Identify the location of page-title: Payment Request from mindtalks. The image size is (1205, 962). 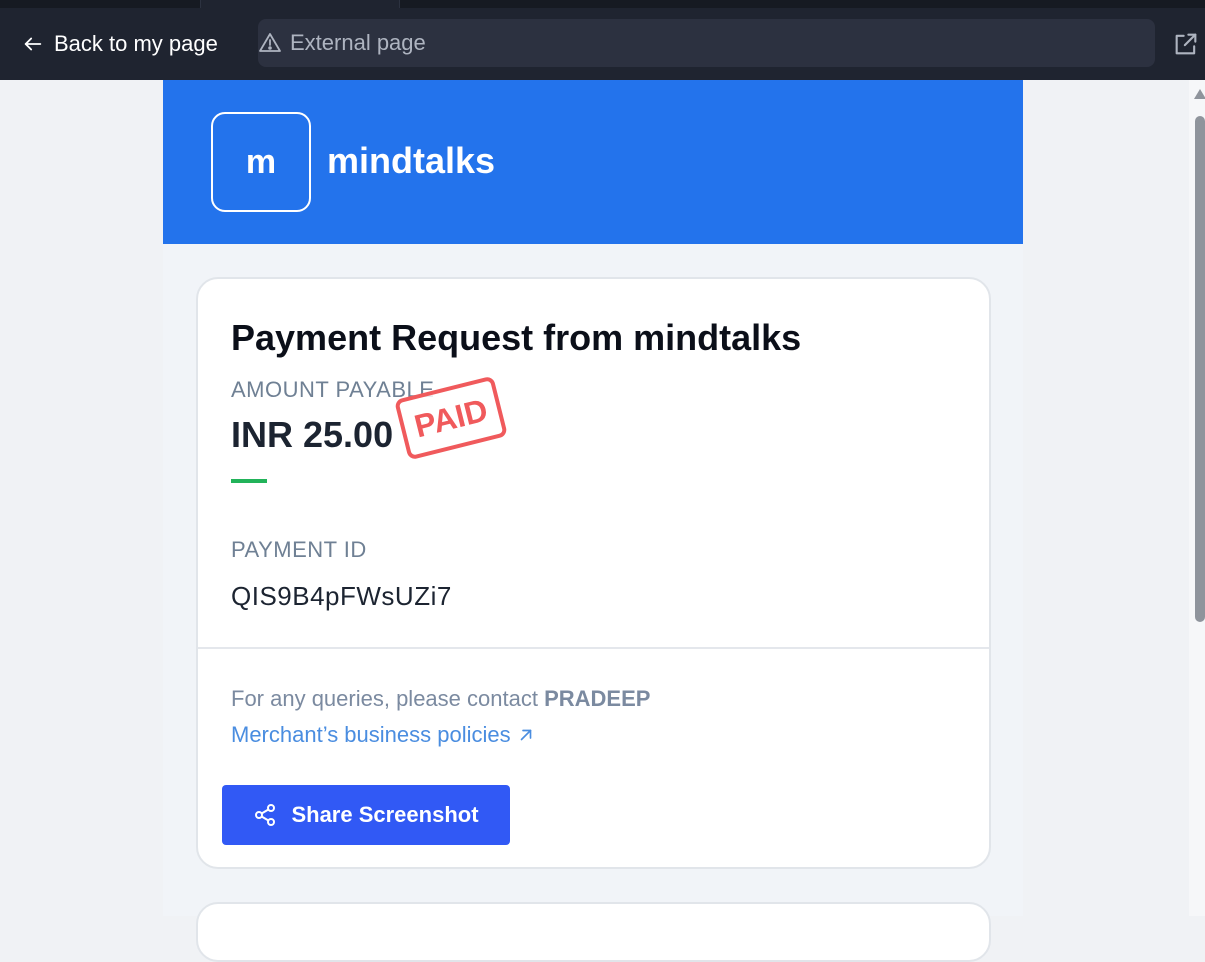
(516, 337).